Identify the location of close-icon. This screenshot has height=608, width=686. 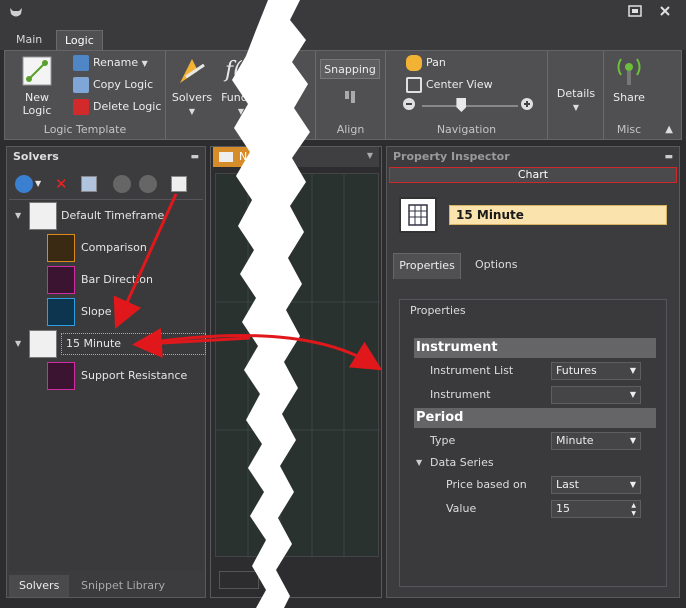
(665, 13).